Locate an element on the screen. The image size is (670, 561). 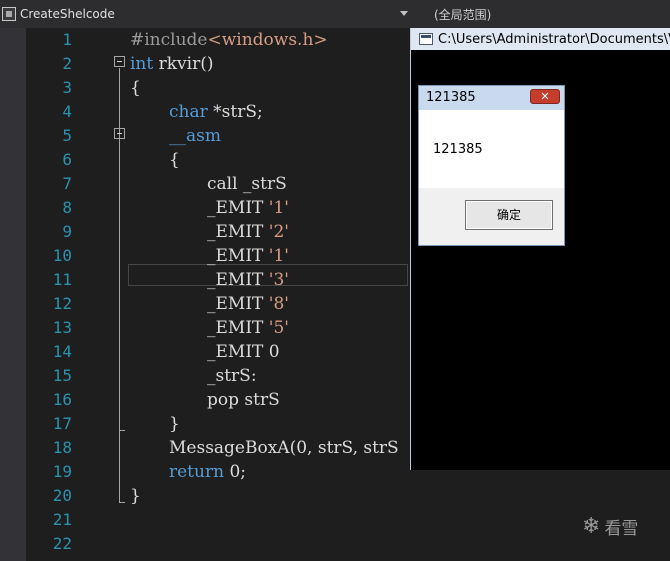
line-number: 21 is located at coordinates (62, 519).